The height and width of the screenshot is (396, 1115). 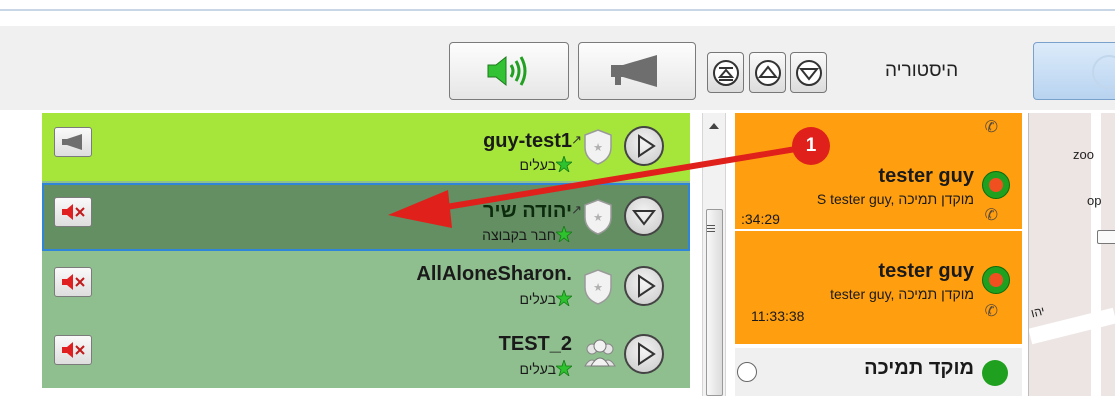 What do you see at coordinates (760, 219) in the screenshot?
I see `call-time: :34:29` at bounding box center [760, 219].